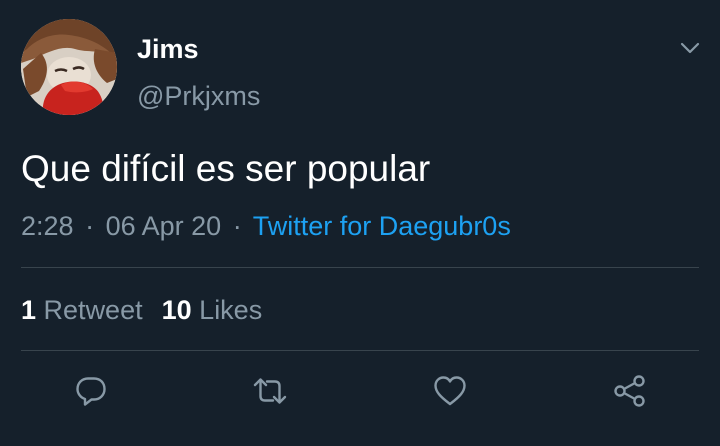  Describe the element at coordinates (29, 310) in the screenshot. I see `retweets-count: 1` at that location.